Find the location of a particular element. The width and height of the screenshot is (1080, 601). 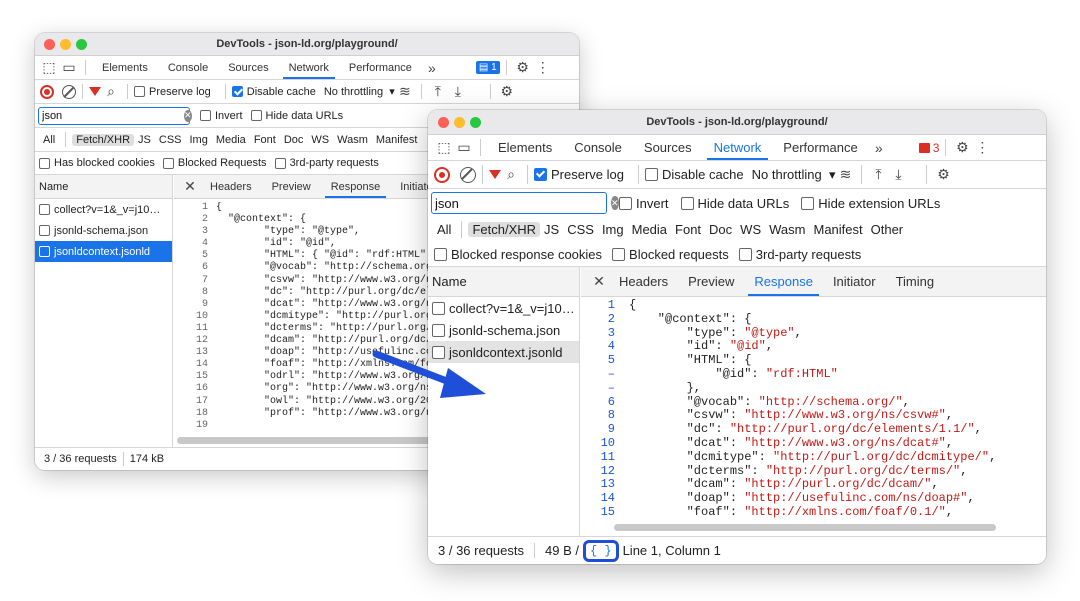

arrow-head is located at coordinates (463, 383).